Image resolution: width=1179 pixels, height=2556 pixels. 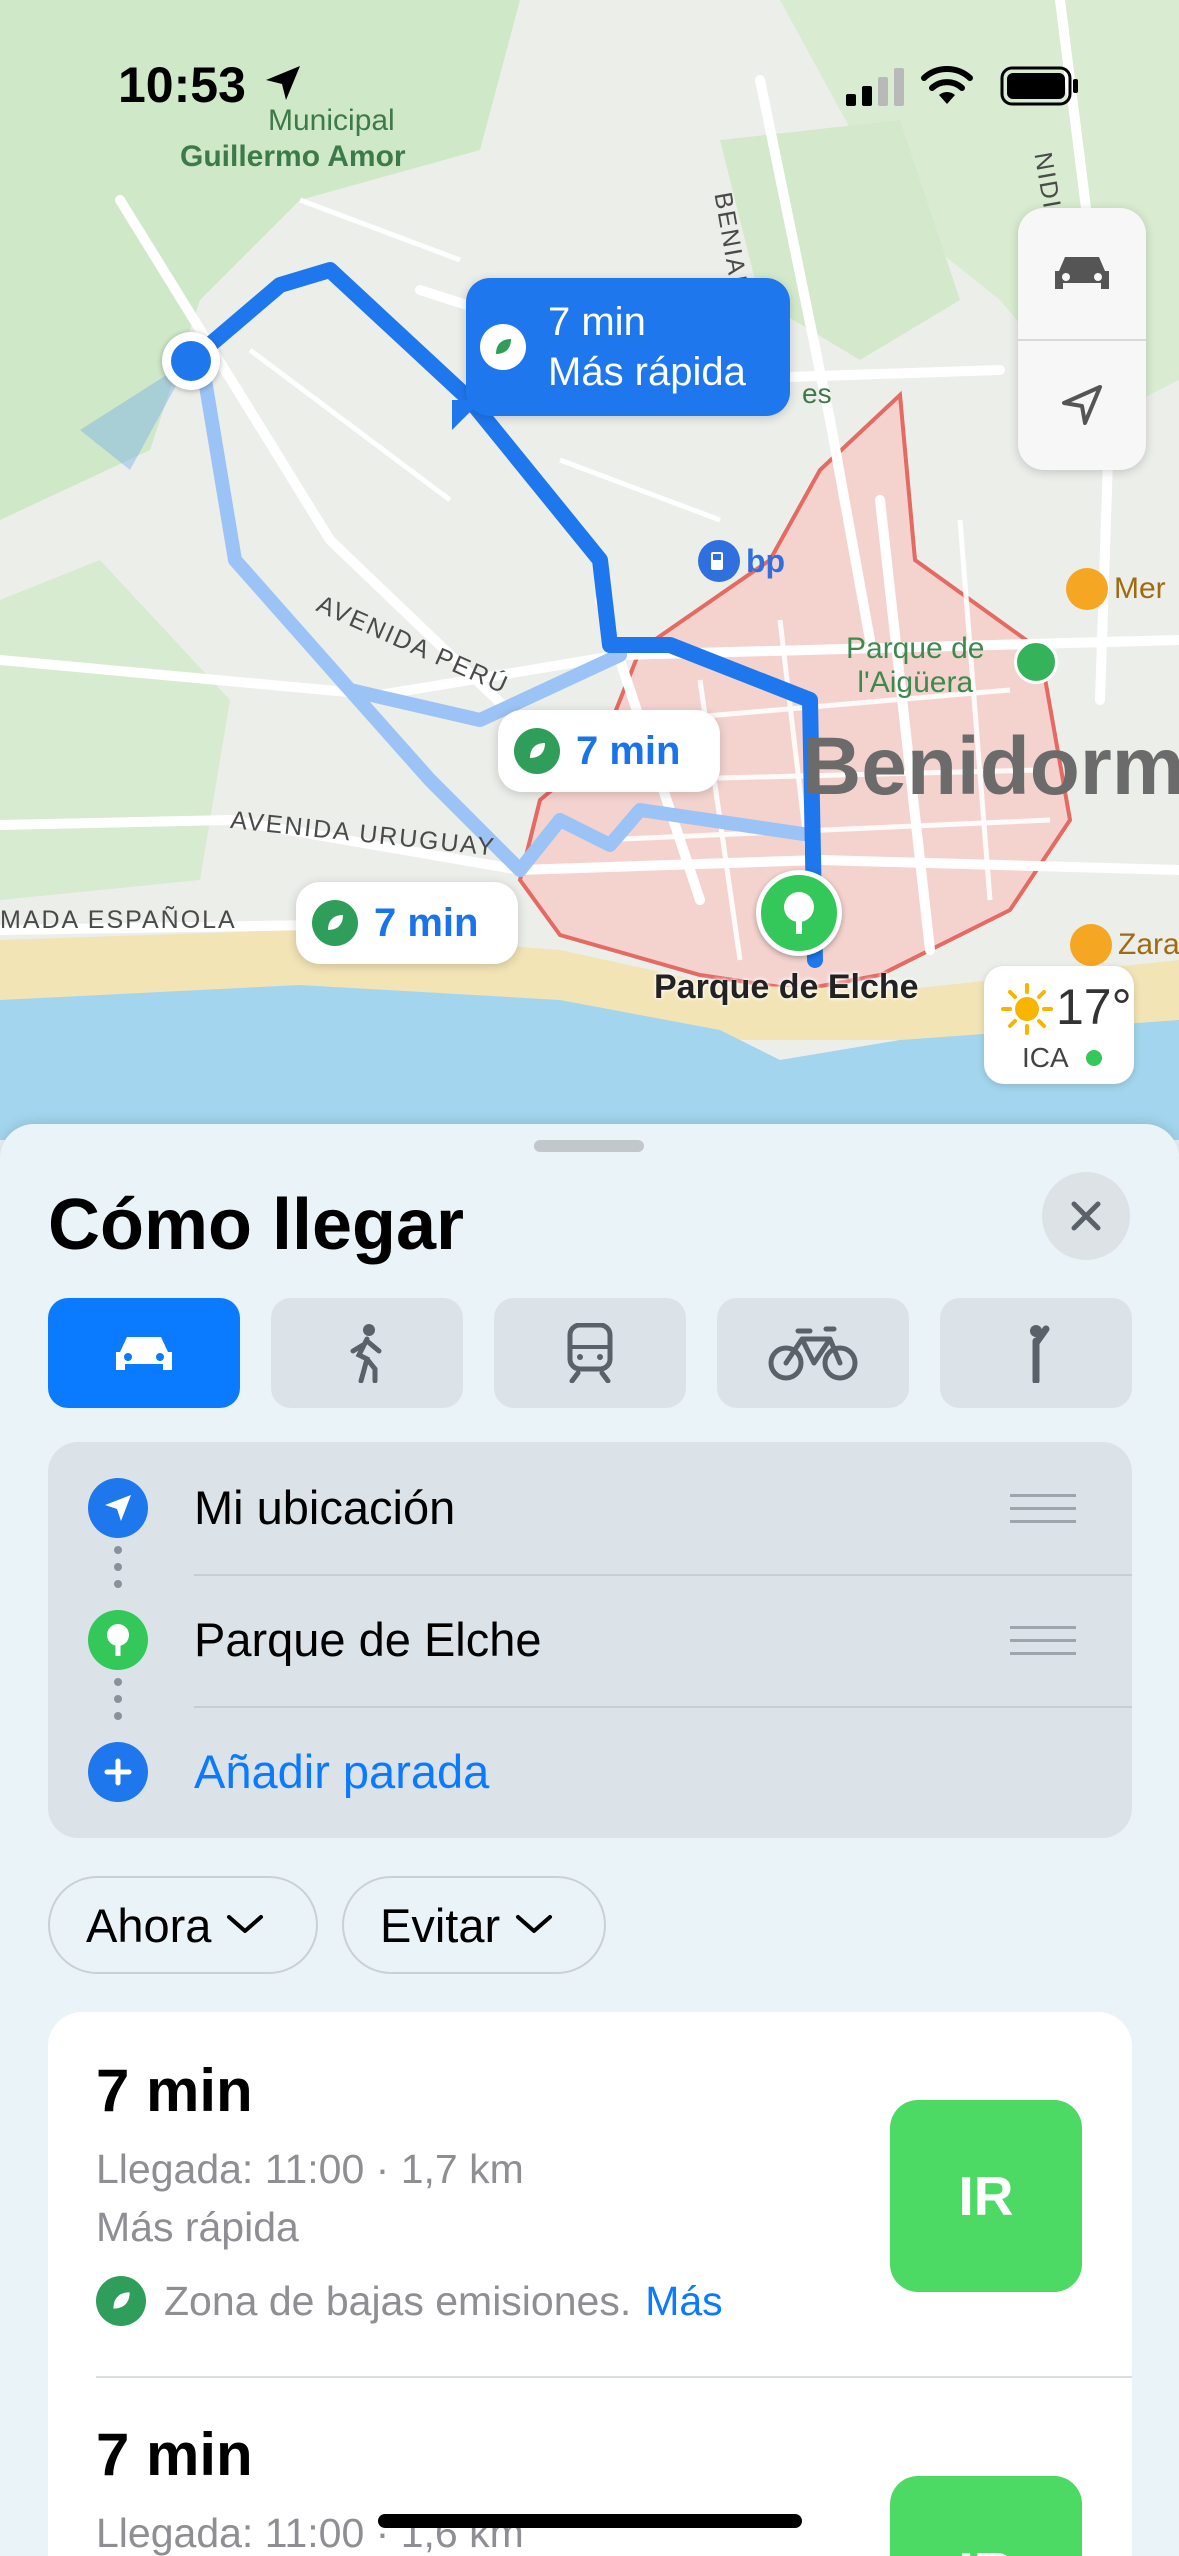 What do you see at coordinates (590, 2521) in the screenshot?
I see `home-indicator` at bounding box center [590, 2521].